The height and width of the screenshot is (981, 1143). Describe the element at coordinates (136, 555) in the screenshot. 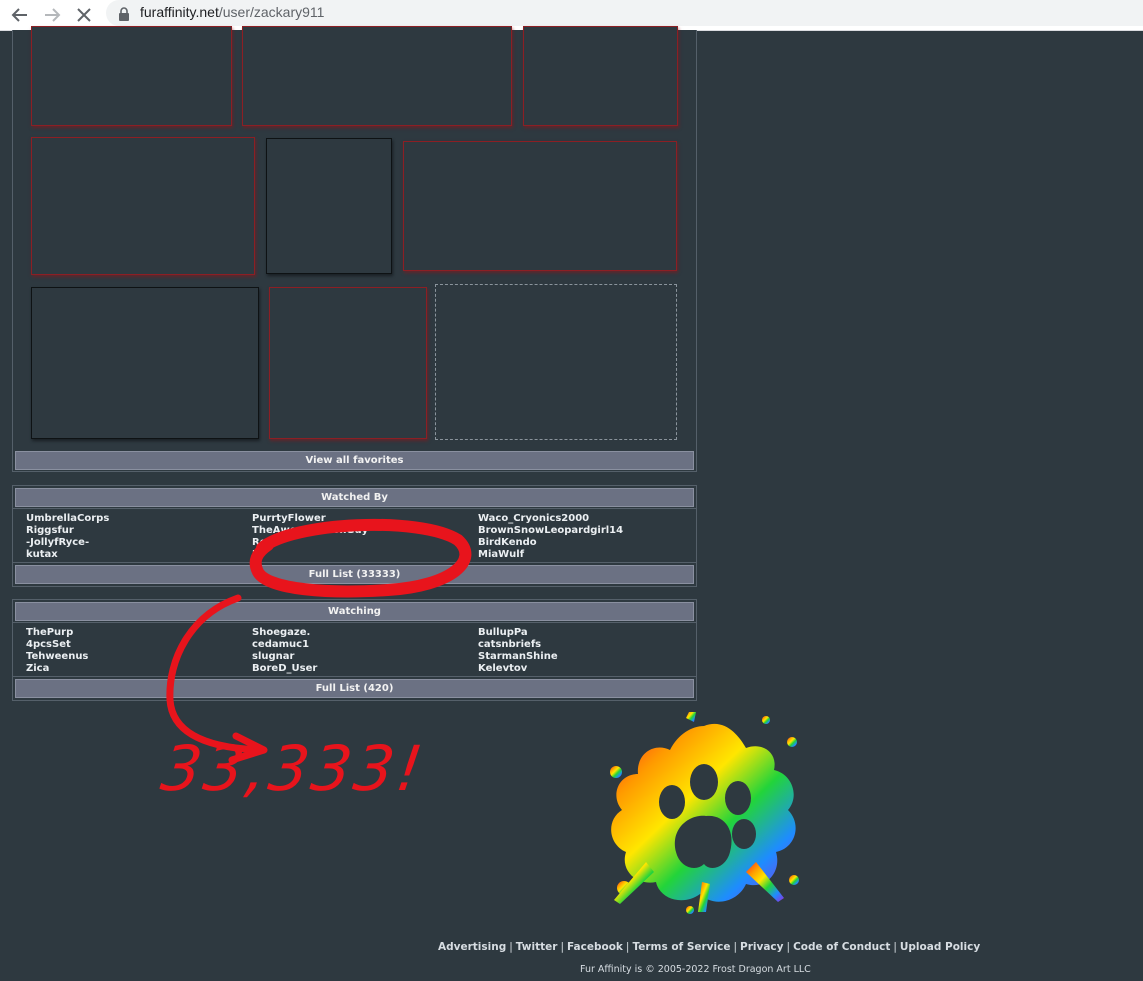

I see `user-link: kutax` at that location.